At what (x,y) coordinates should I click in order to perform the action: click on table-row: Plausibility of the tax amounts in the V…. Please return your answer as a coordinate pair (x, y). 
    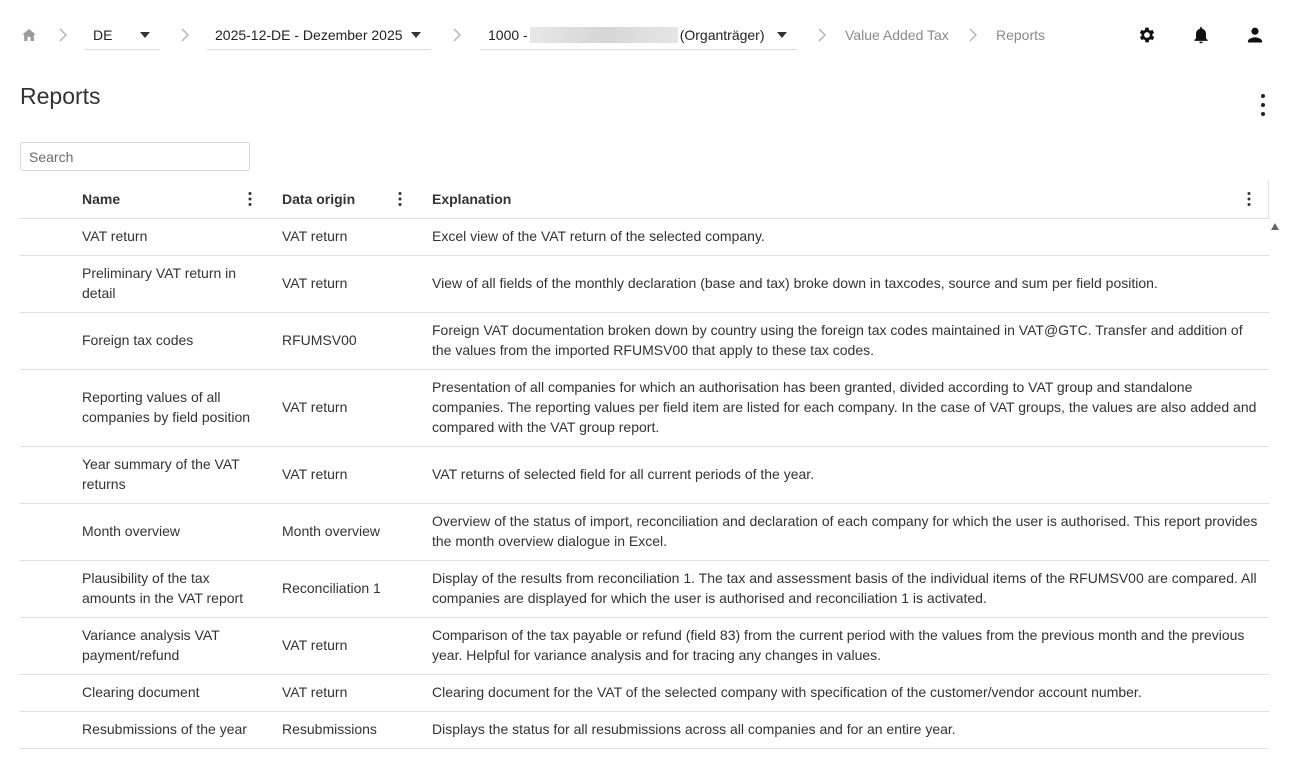
    Looking at the image, I should click on (644, 589).